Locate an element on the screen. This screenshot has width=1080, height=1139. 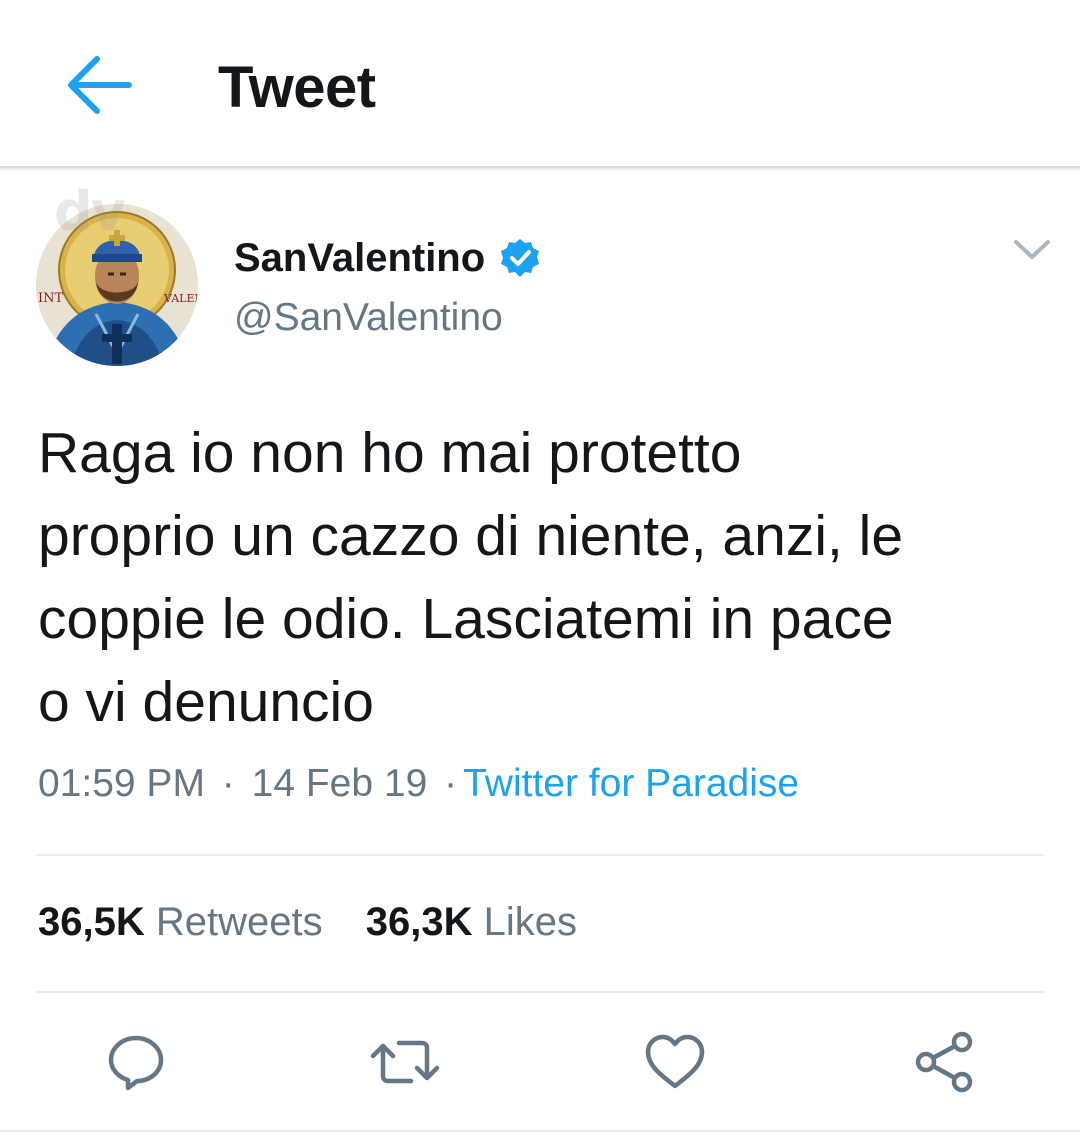
retweets-stat: 36,5K Retweets is located at coordinates (180, 922).